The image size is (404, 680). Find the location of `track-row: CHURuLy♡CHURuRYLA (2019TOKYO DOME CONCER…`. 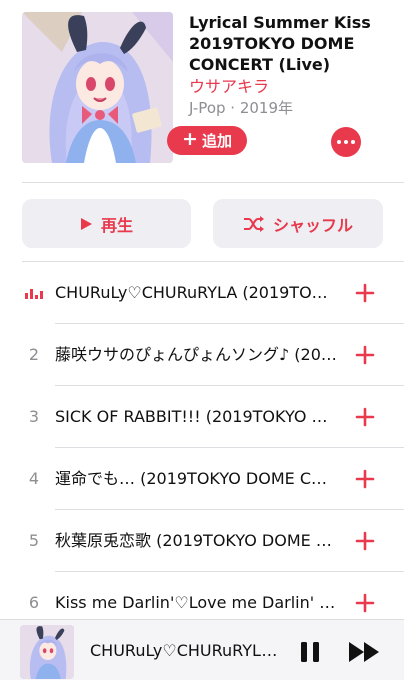

track-row: CHURuLy♡CHURuRYLA (2019TOKYO DOME CONCER… is located at coordinates (202, 293).